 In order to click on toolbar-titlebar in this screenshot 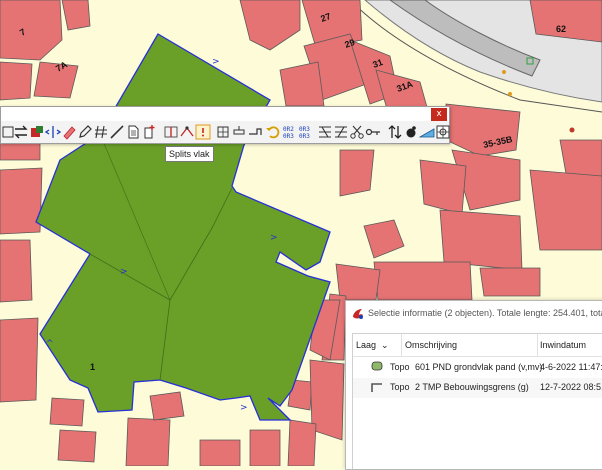, I will do `click(225, 114)`.